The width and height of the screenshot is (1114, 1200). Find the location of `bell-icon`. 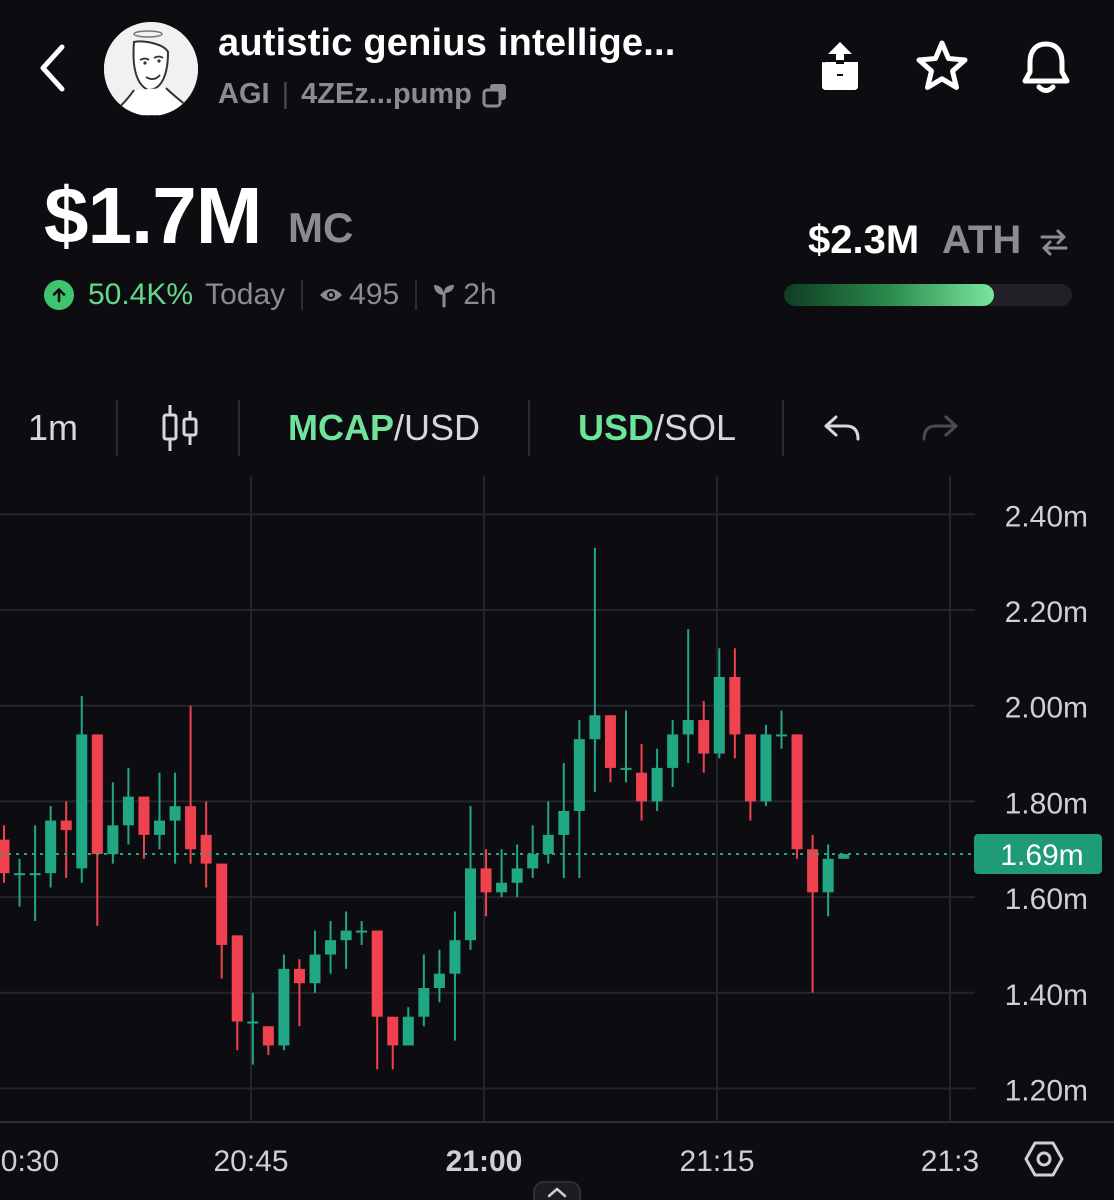

bell-icon is located at coordinates (1046, 67).